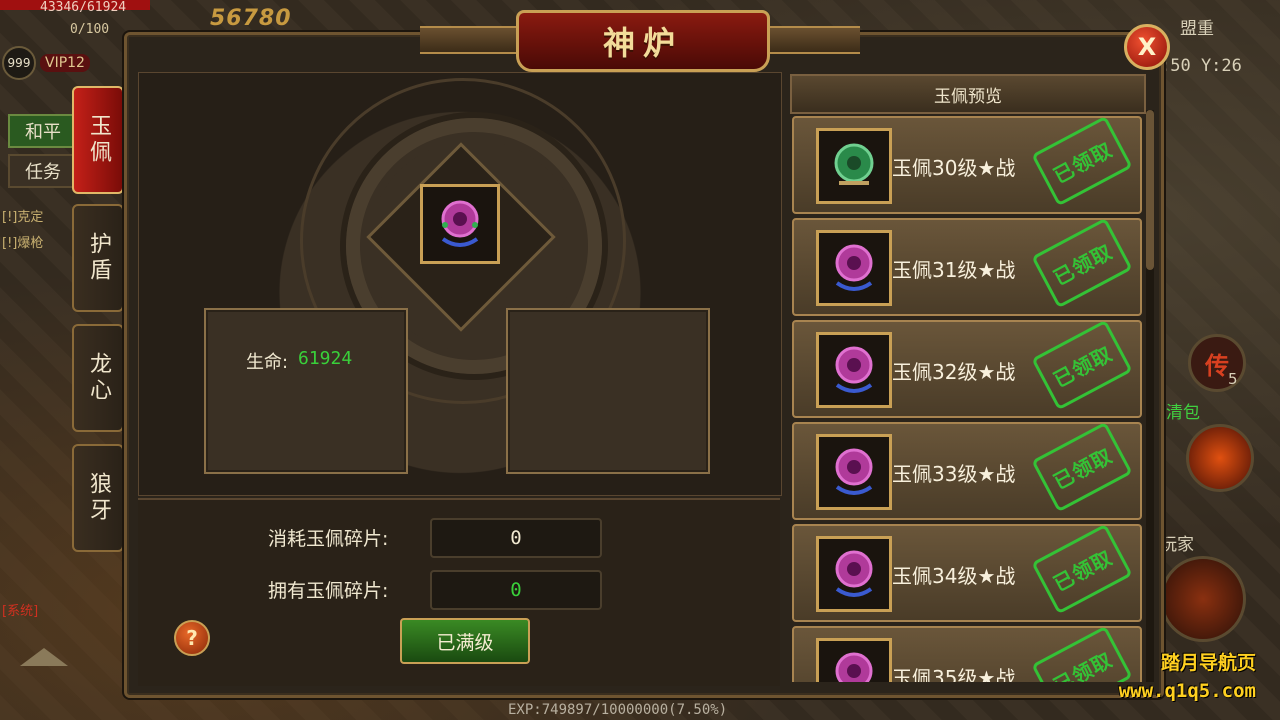  What do you see at coordinates (44, 657) in the screenshot?
I see `collapse-chevron-icon` at bounding box center [44, 657].